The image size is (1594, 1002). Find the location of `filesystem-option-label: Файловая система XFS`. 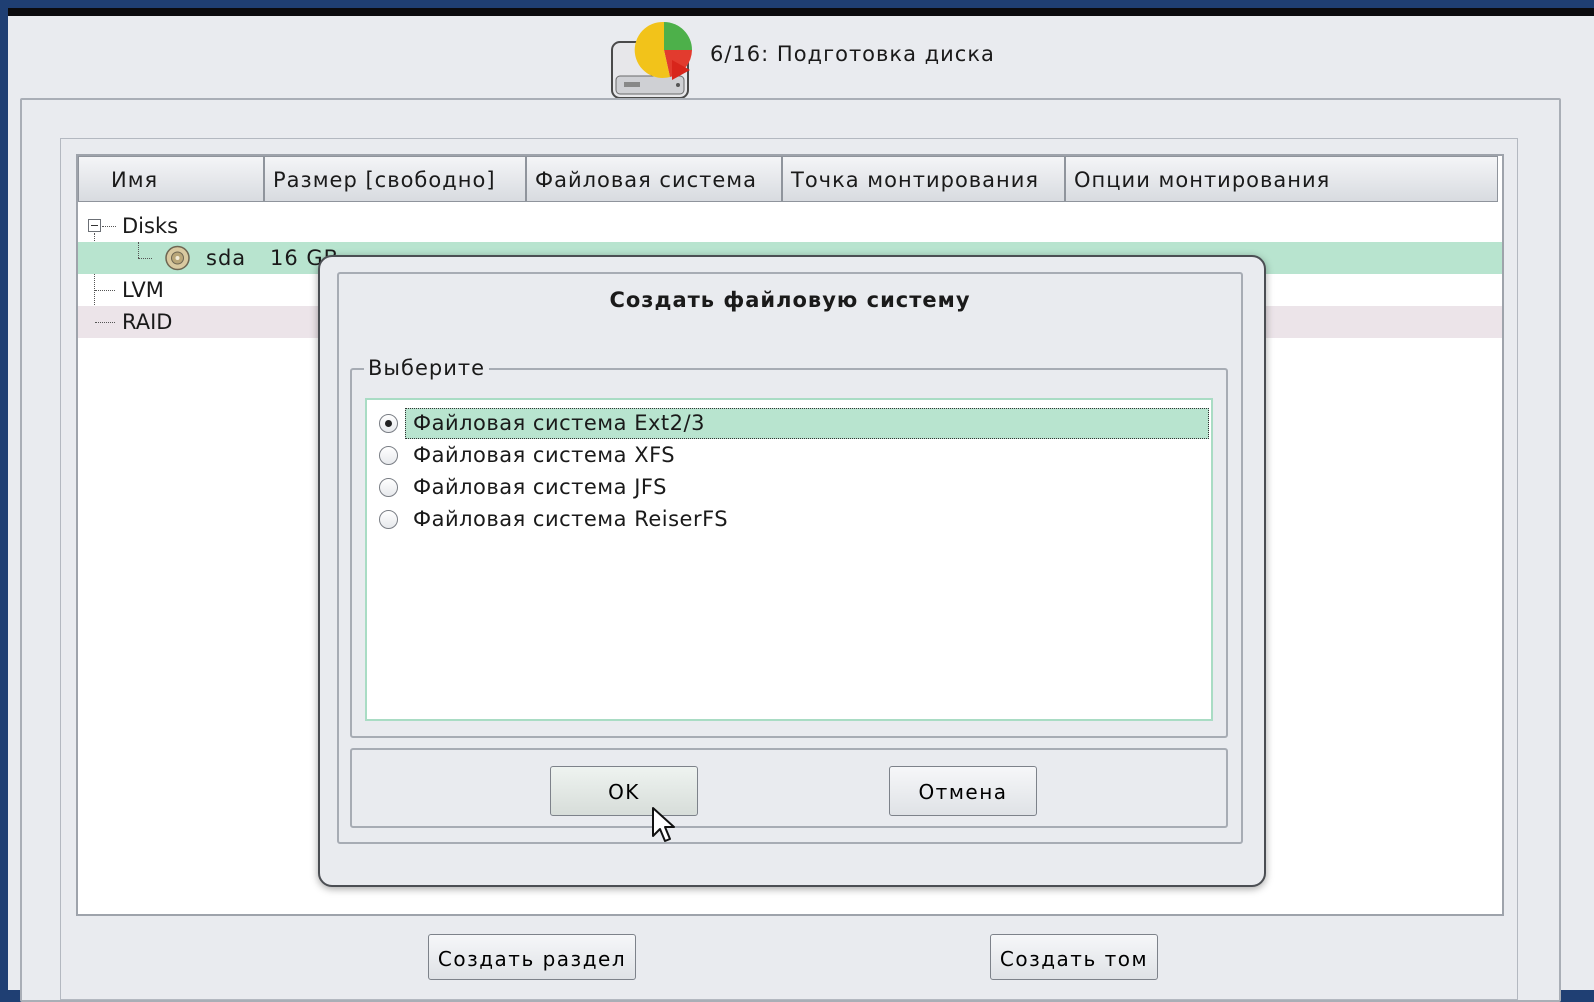

filesystem-option-label: Файловая система XFS is located at coordinates (544, 455).